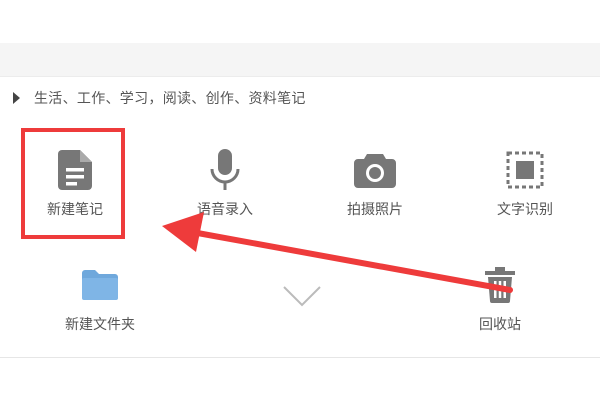 Image resolution: width=600 pixels, height=400 pixels. What do you see at coordinates (500, 325) in the screenshot?
I see `recycle-bin-label: 回收站` at bounding box center [500, 325].